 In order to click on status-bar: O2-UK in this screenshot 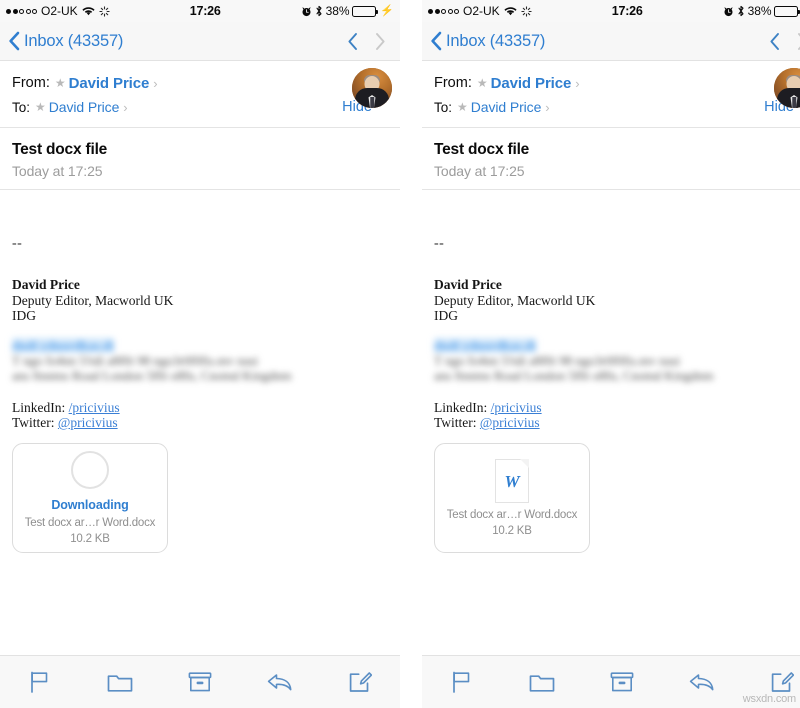, I will do `click(611, 11)`.